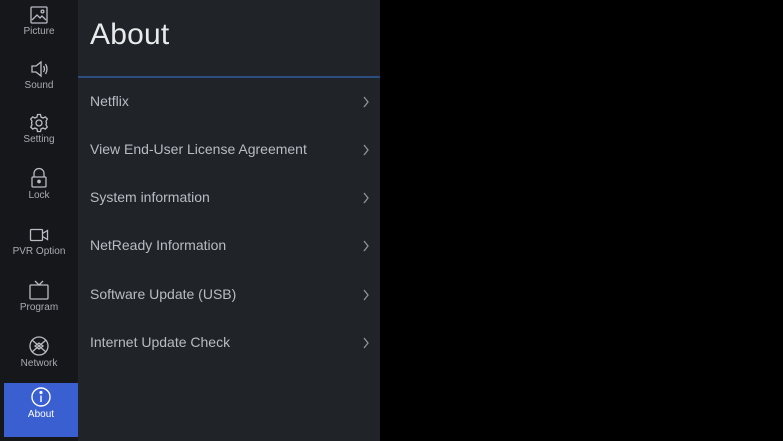 This screenshot has height=441, width=783. Describe the element at coordinates (41, 395) in the screenshot. I see `info-icon` at that location.